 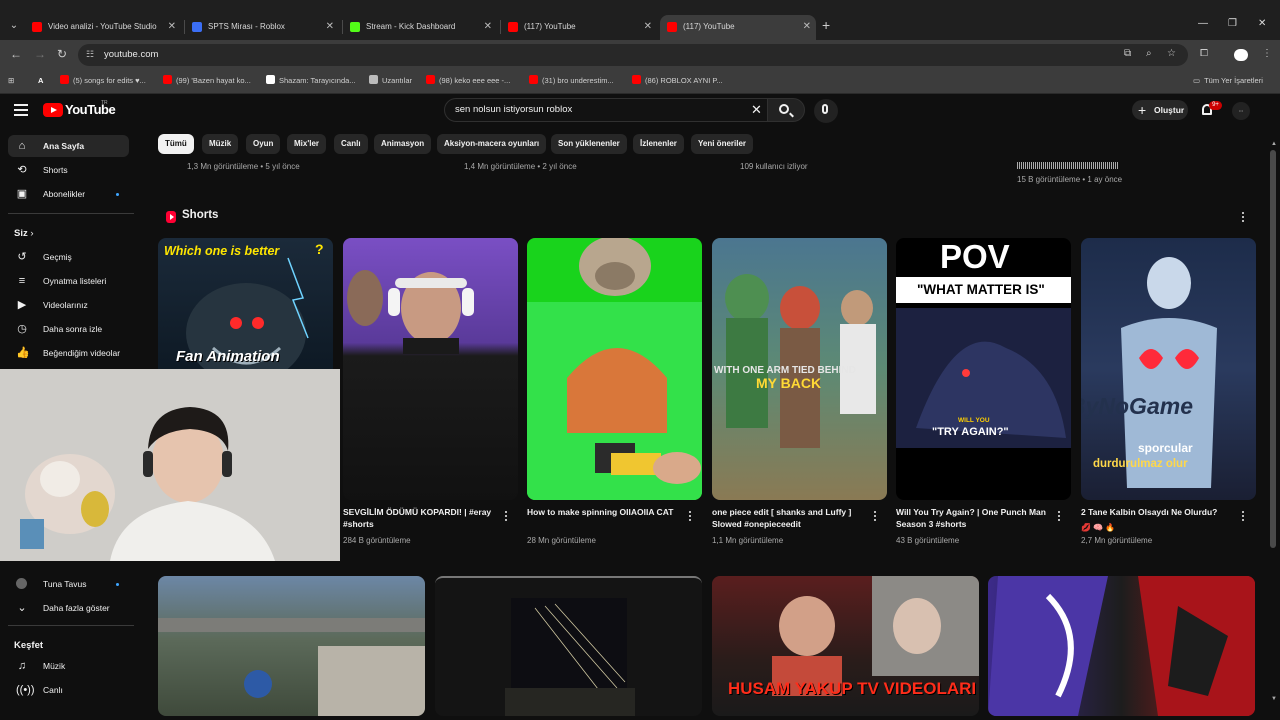 What do you see at coordinates (68, 194) in the screenshot?
I see `sidebar-item-subscriptions: ▣ Abonelikler` at bounding box center [68, 194].